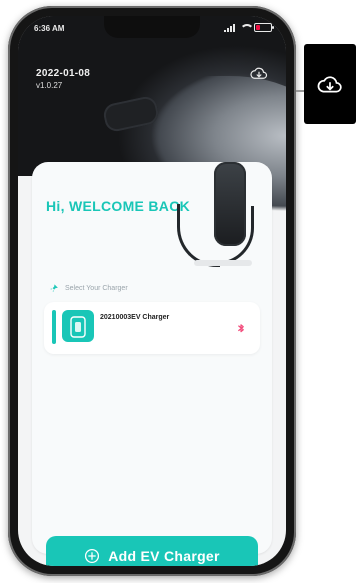 This screenshot has height=583, width=363. I want to click on cloud-download-zoom, so click(330, 84).